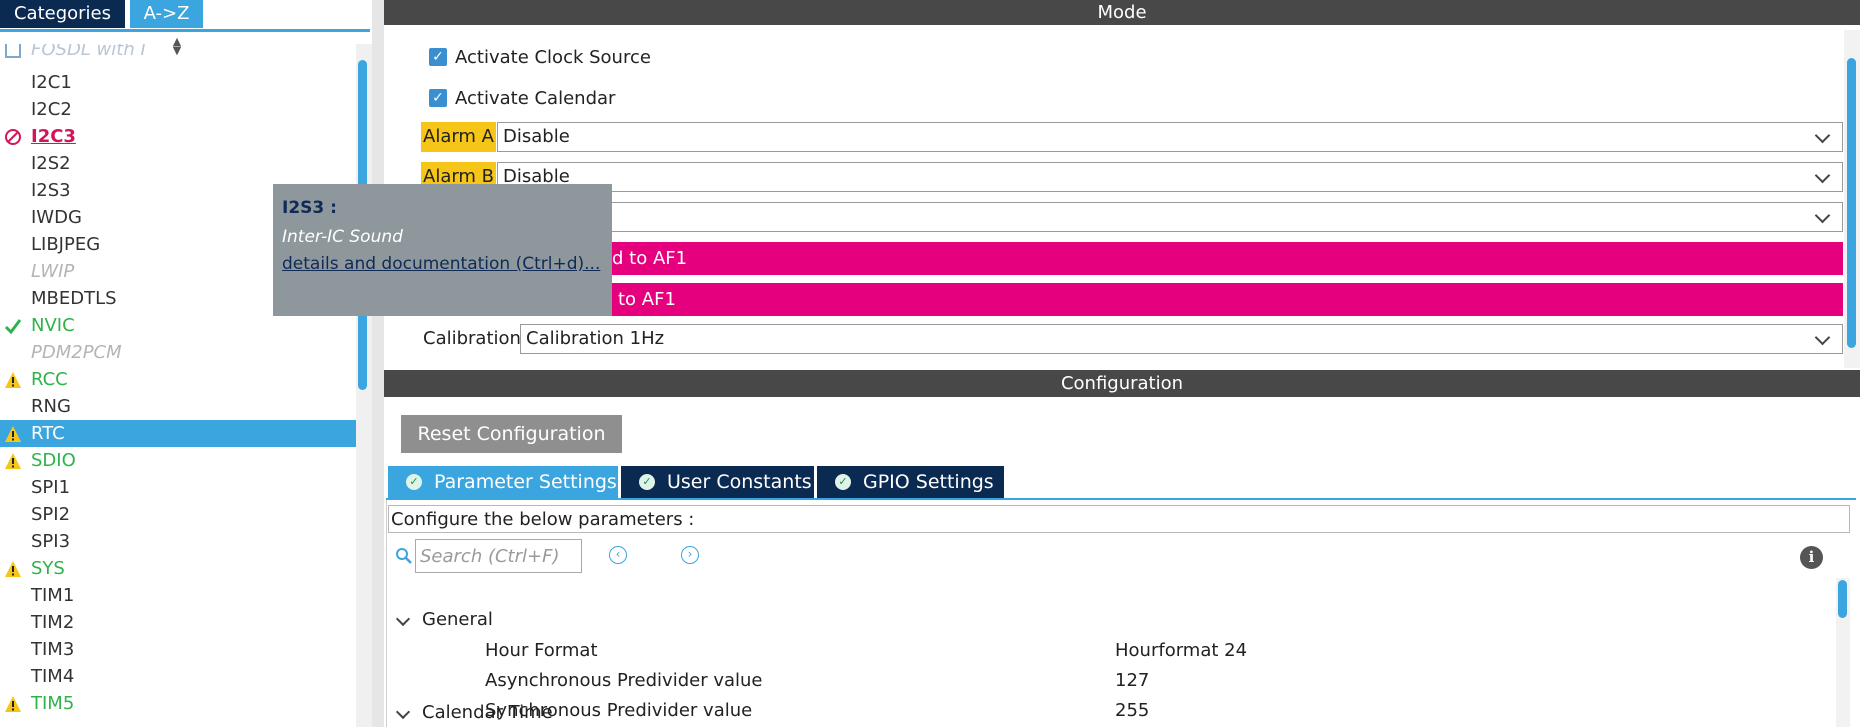 The height and width of the screenshot is (727, 1860). Describe the element at coordinates (51, 406) in the screenshot. I see `list-item-label: RNG` at that location.